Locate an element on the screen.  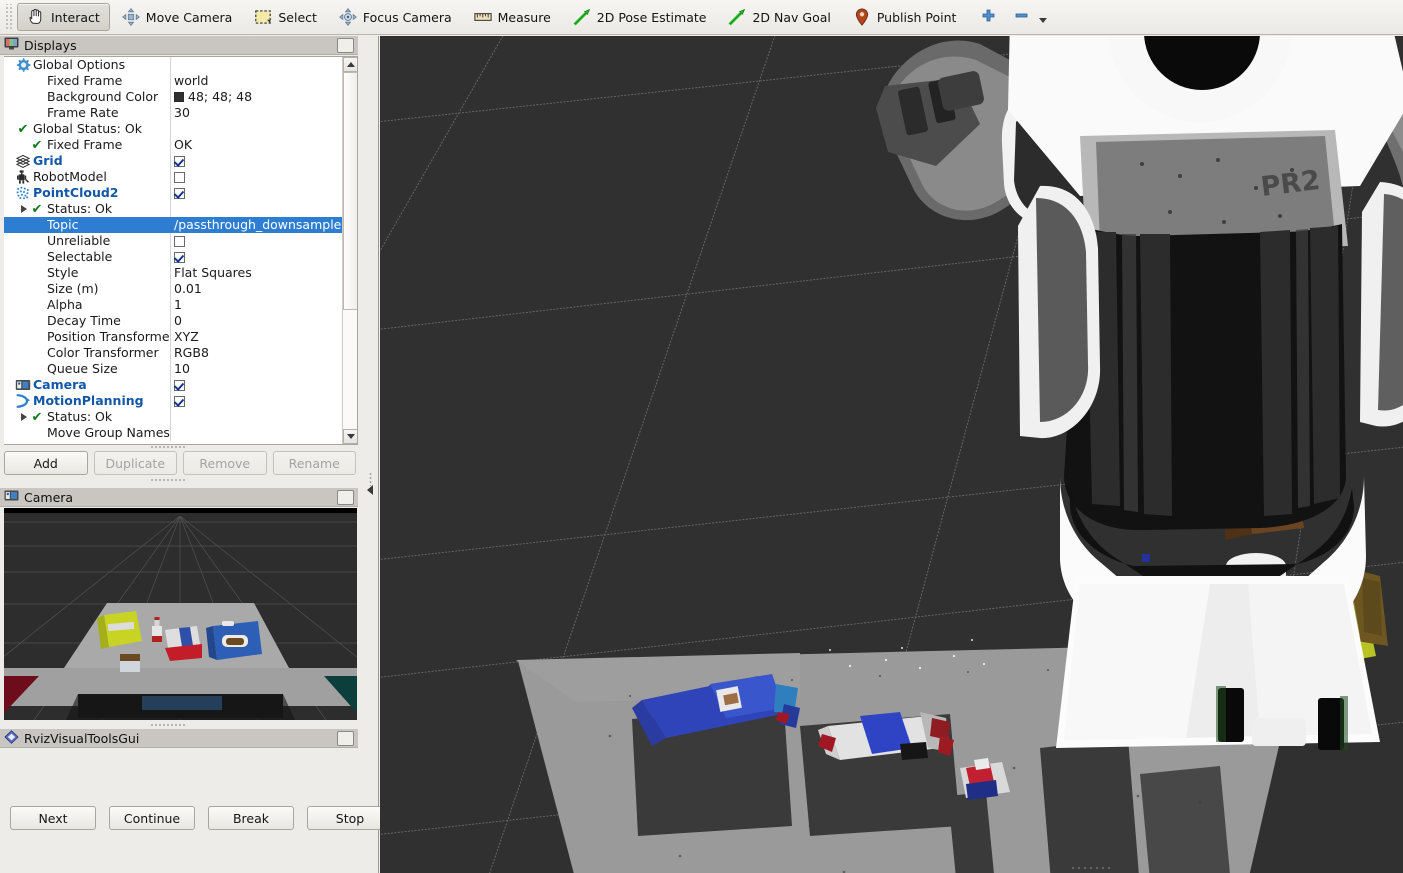
toolbar-button-move-camera: Move Camera is located at coordinates (177, 17).